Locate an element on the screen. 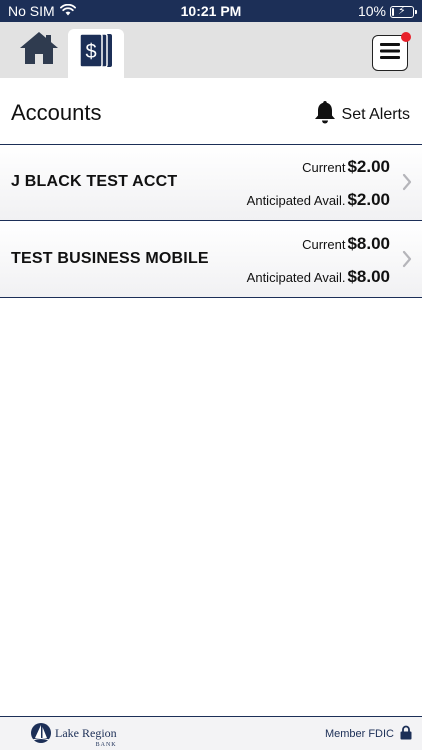  current-balance: Current $2.00 is located at coordinates (346, 167).